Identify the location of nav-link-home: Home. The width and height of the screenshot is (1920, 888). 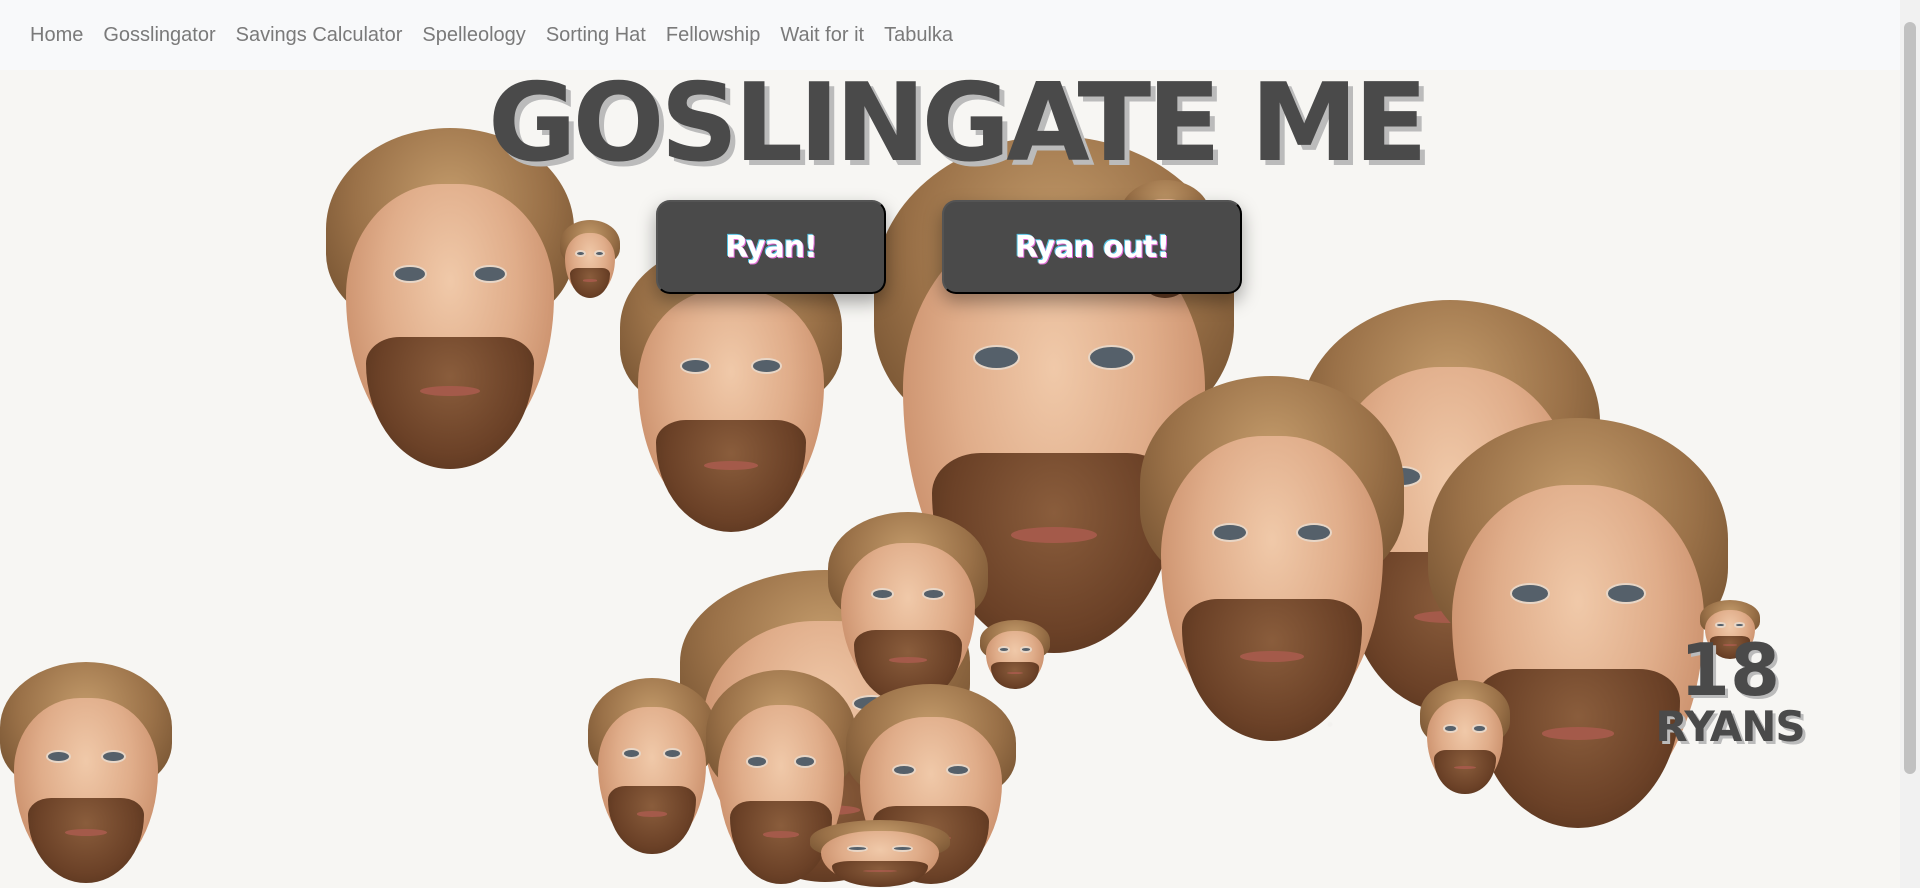
(56, 35).